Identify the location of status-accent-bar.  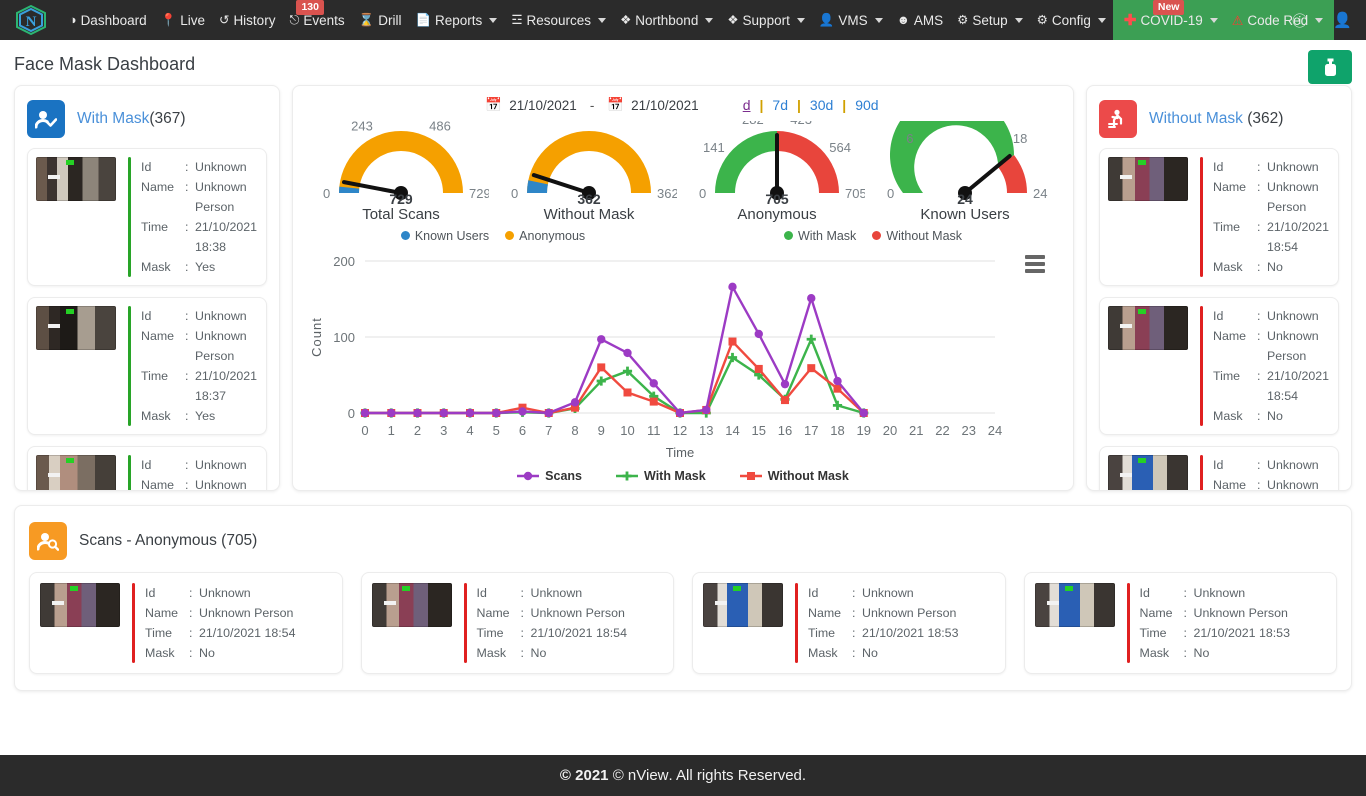
(465, 623).